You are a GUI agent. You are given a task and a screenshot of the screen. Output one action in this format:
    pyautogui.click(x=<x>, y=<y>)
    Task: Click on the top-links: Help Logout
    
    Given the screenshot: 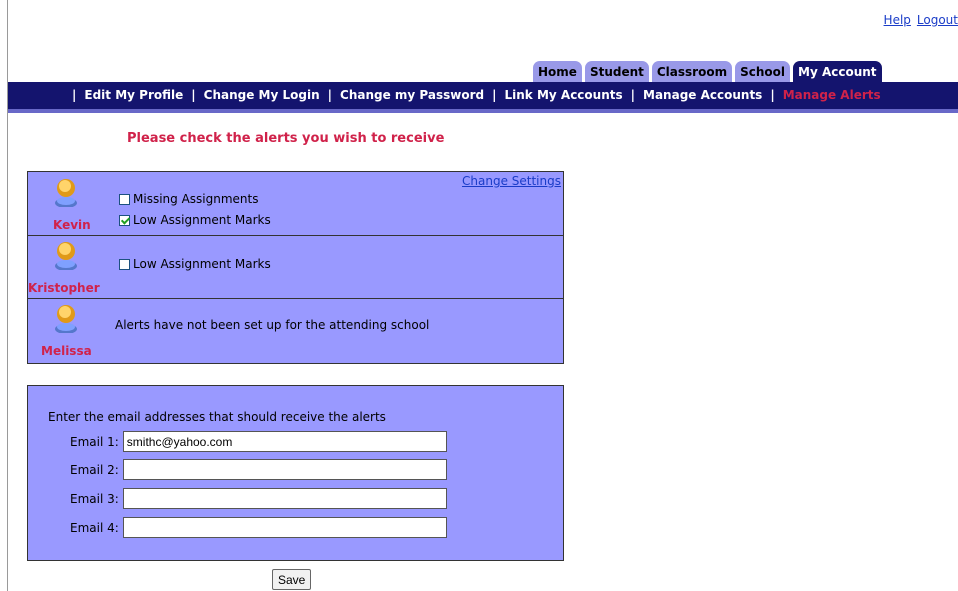 What is the action you would take?
    pyautogui.click(x=918, y=20)
    